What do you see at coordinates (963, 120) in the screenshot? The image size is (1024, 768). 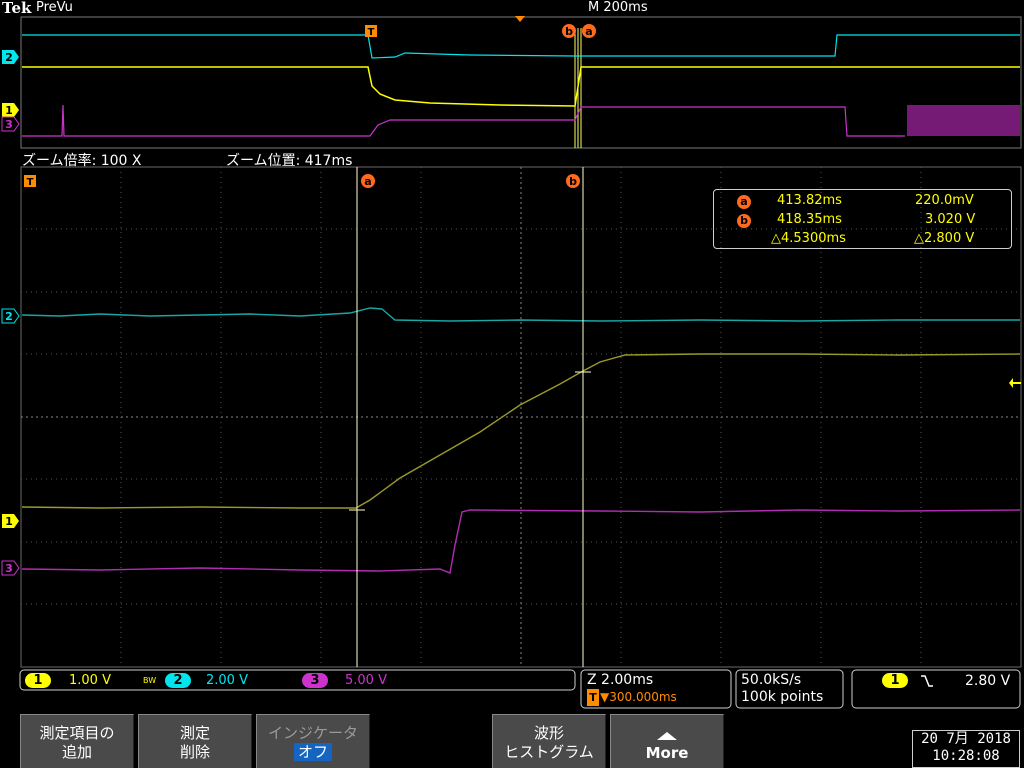 I see `overview-ch3-burst` at bounding box center [963, 120].